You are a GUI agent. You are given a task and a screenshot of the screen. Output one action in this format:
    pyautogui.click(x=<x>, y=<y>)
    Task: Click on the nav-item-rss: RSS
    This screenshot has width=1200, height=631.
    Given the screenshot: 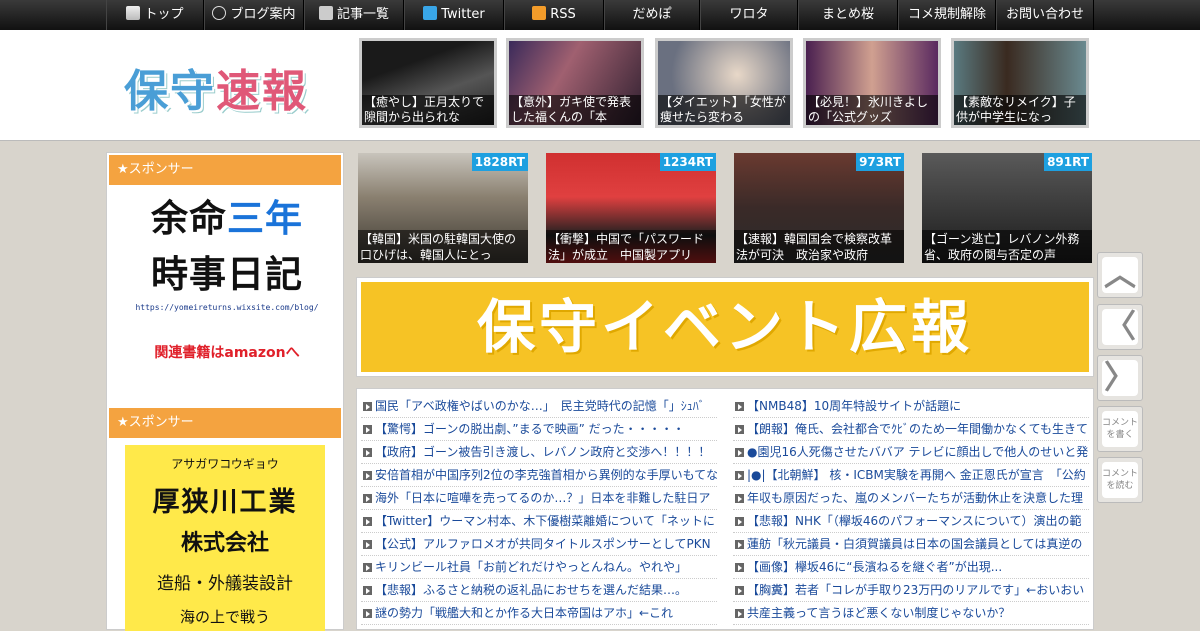 What is the action you would take?
    pyautogui.click(x=554, y=15)
    